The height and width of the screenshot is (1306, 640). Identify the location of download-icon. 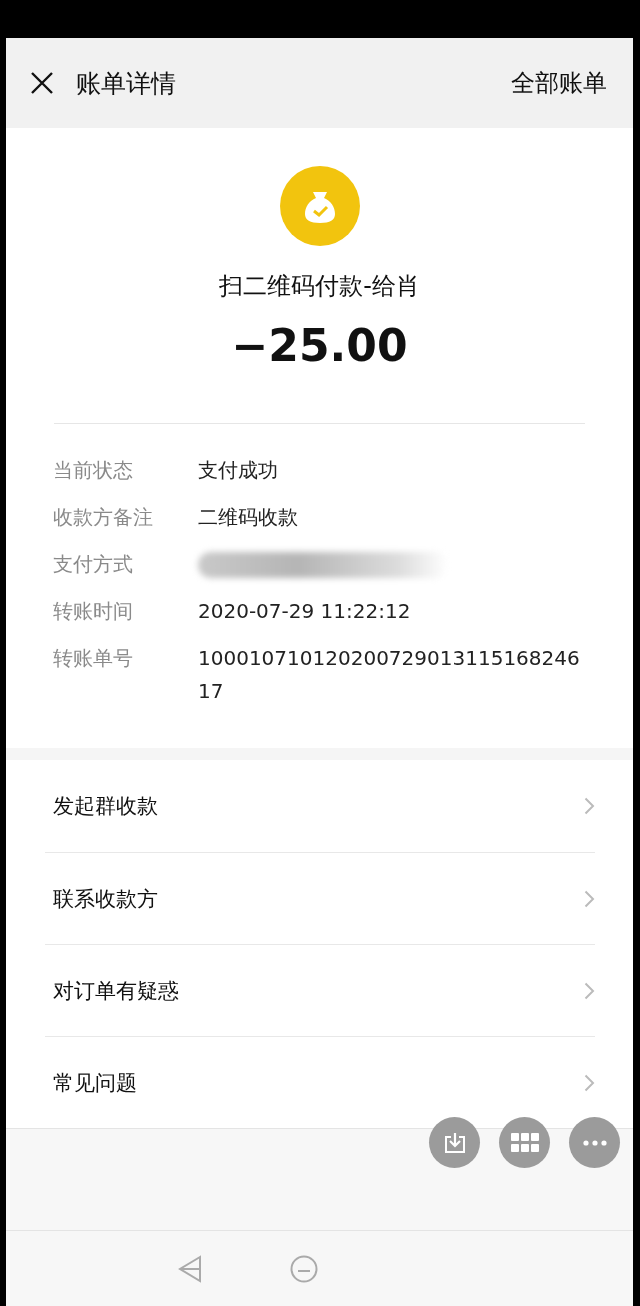
(454, 1142).